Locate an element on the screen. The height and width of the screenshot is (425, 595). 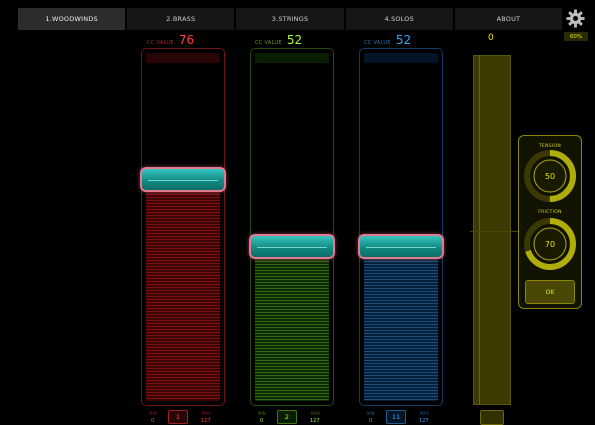
fader-range-1: MIN 0 1 MAX 127 is located at coordinates (183, 417).